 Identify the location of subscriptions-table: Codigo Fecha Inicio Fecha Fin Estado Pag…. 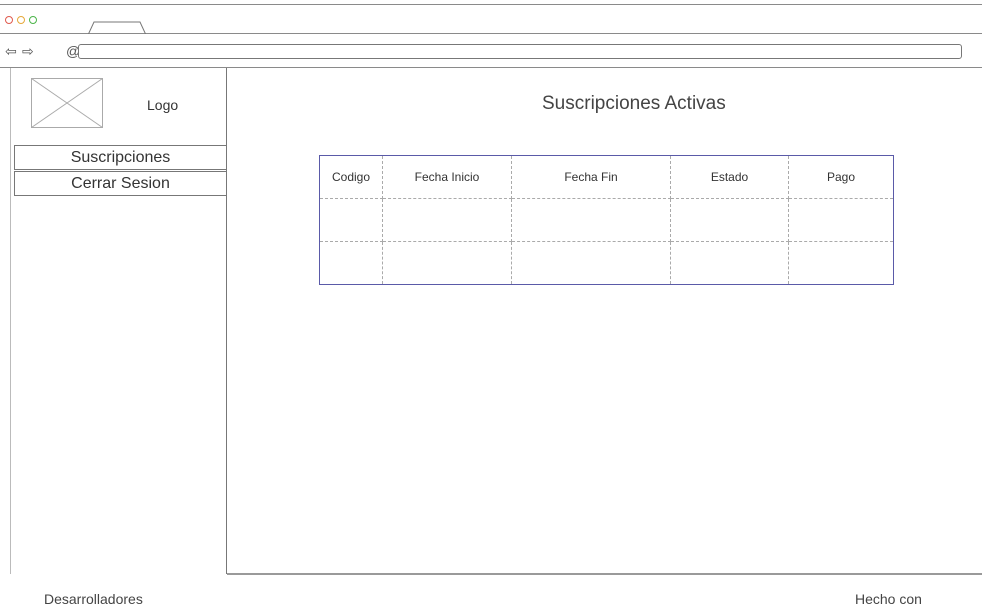
(606, 220).